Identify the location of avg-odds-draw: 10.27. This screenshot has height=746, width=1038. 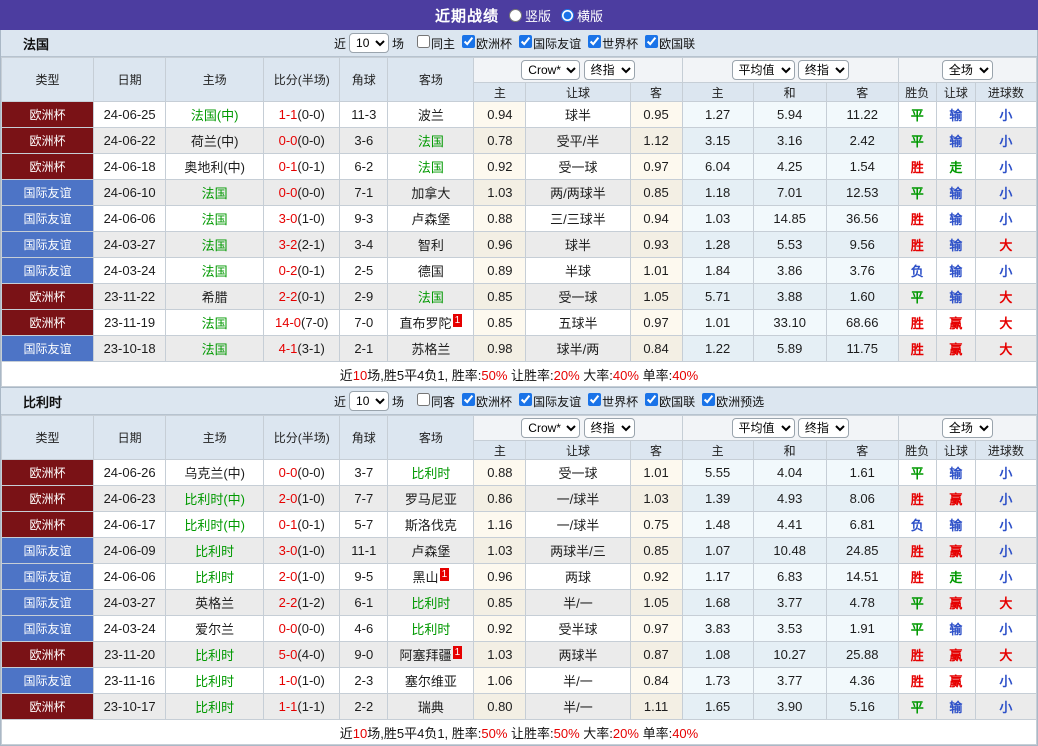
(789, 654).